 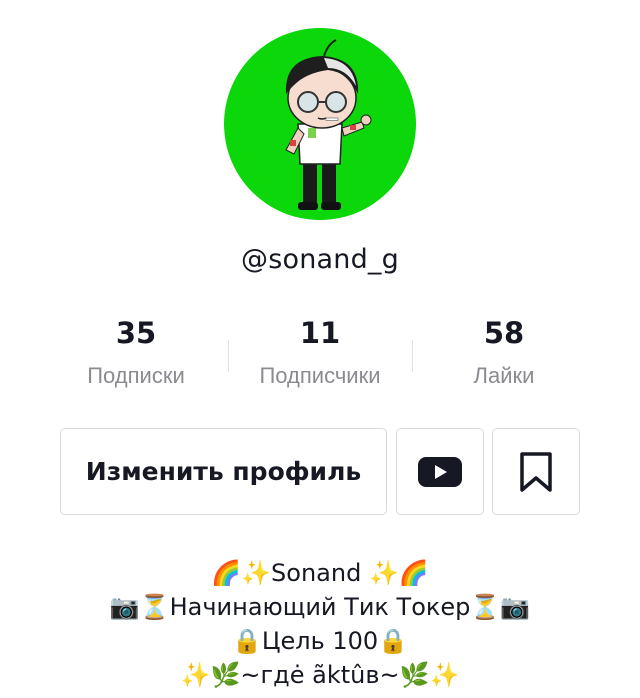 What do you see at coordinates (320, 375) in the screenshot?
I see `stat-followers-label: Подписчики` at bounding box center [320, 375].